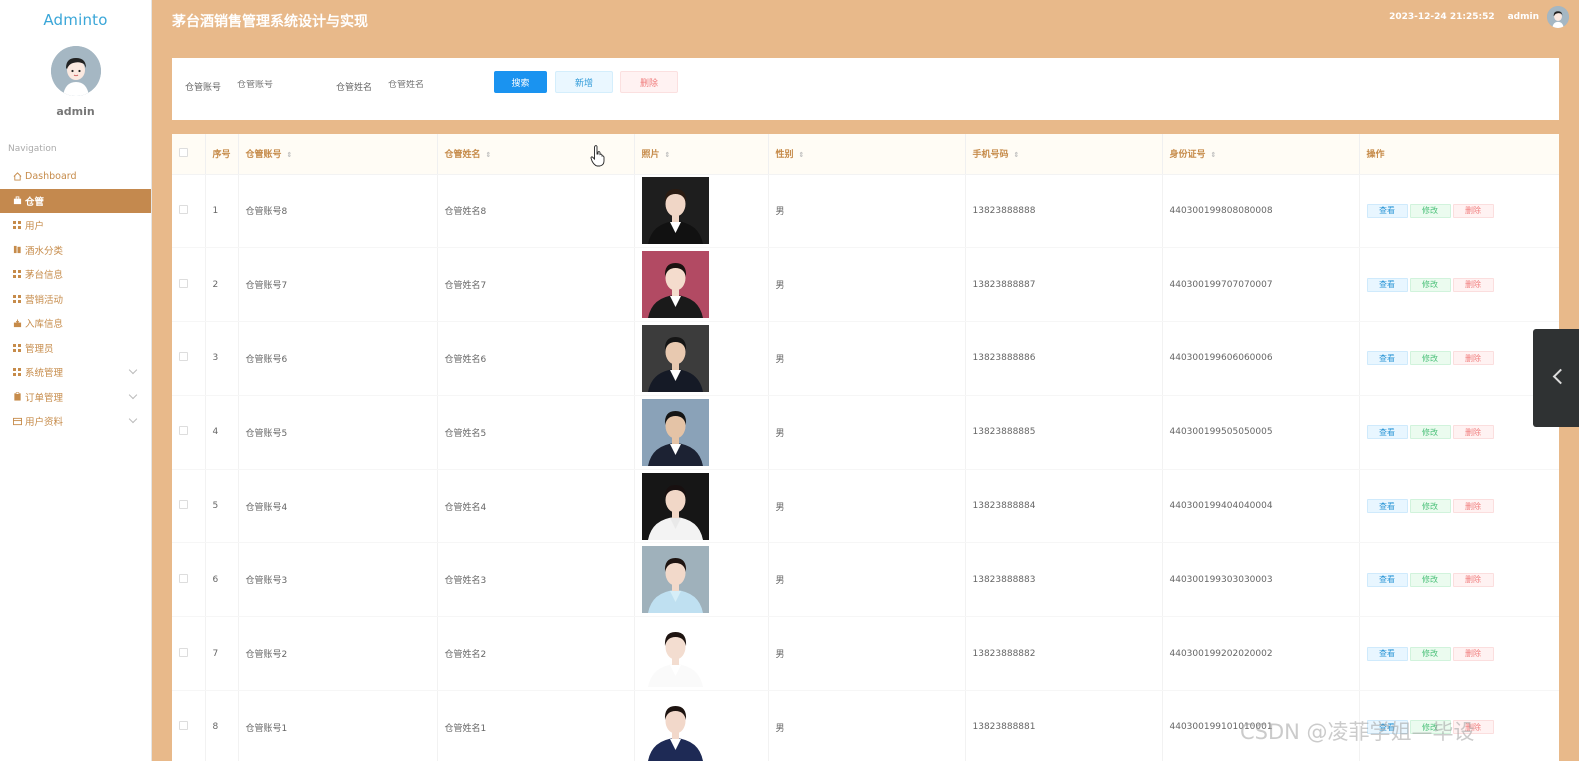 The image size is (1579, 761). What do you see at coordinates (277, 85) in the screenshot?
I see `account-search-input` at bounding box center [277, 85].